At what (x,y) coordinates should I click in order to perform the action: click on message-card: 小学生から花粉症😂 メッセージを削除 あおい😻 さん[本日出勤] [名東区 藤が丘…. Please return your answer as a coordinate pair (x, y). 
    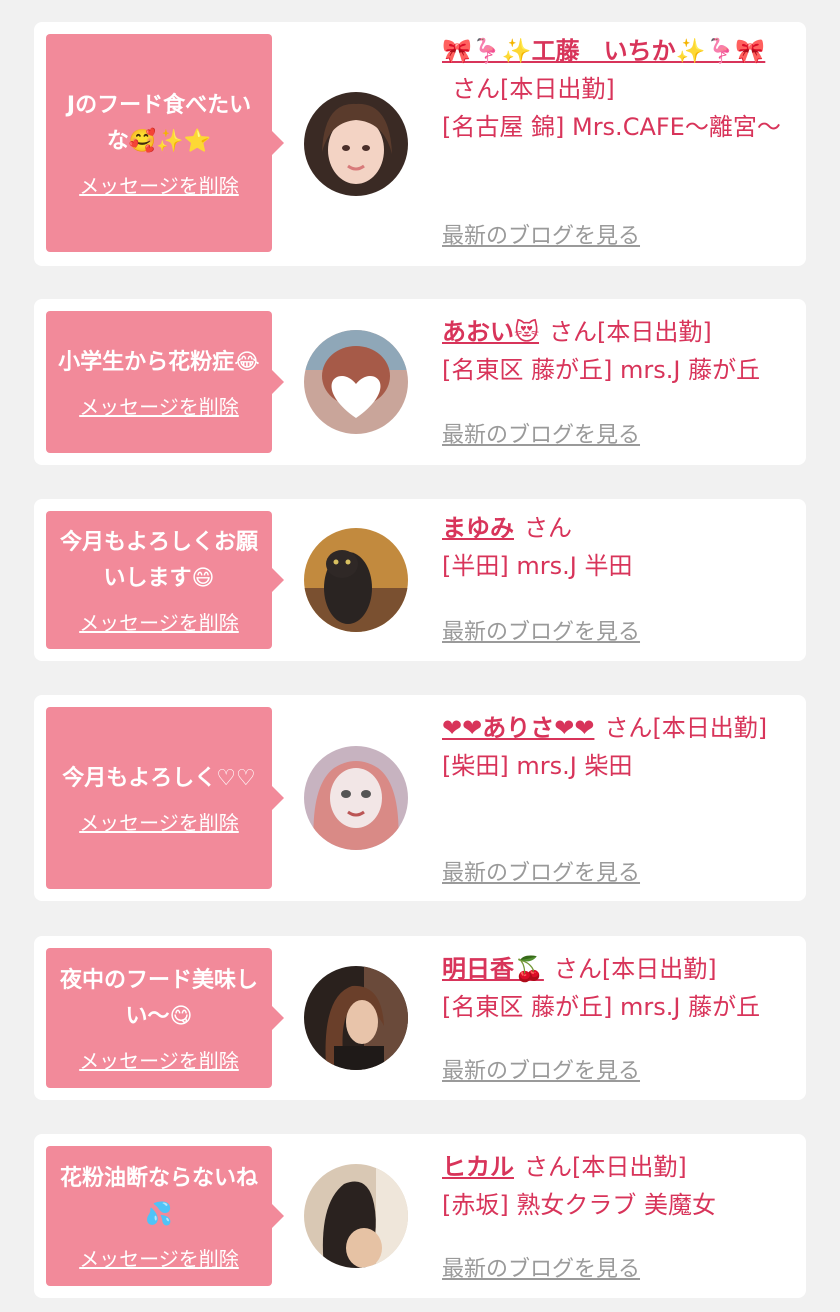
    Looking at the image, I should click on (420, 382).